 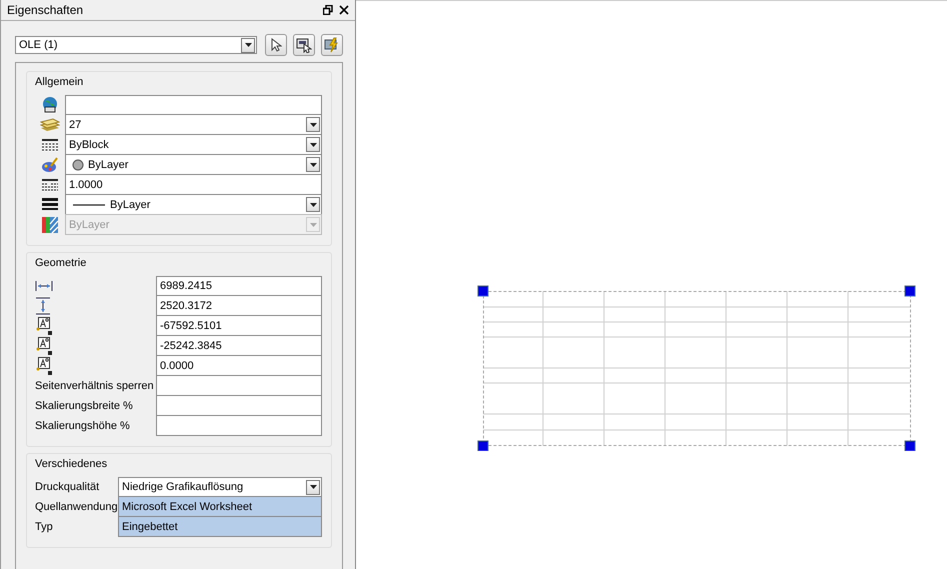 I want to click on property-dropdown: ByBlock, so click(x=193, y=144).